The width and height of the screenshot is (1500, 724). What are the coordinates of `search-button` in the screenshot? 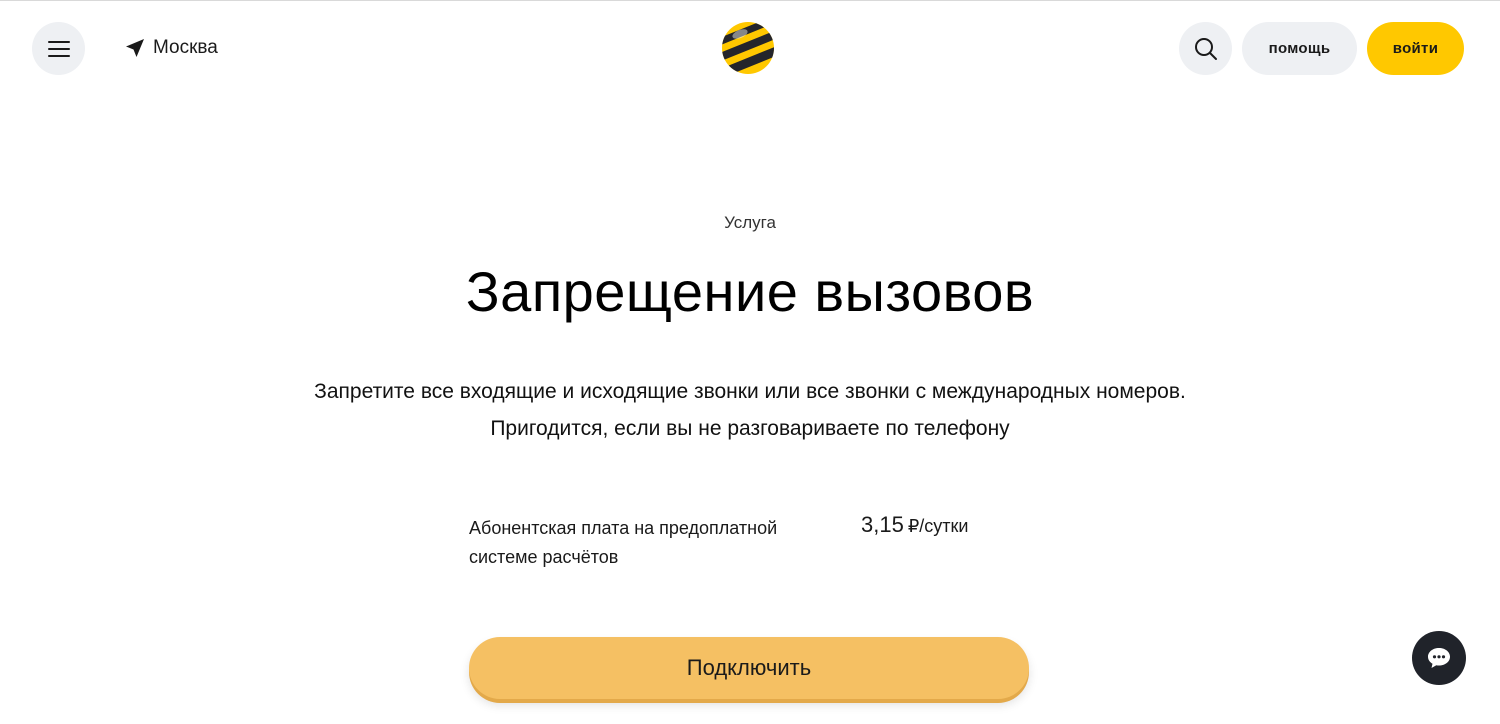 It's located at (1205, 48).